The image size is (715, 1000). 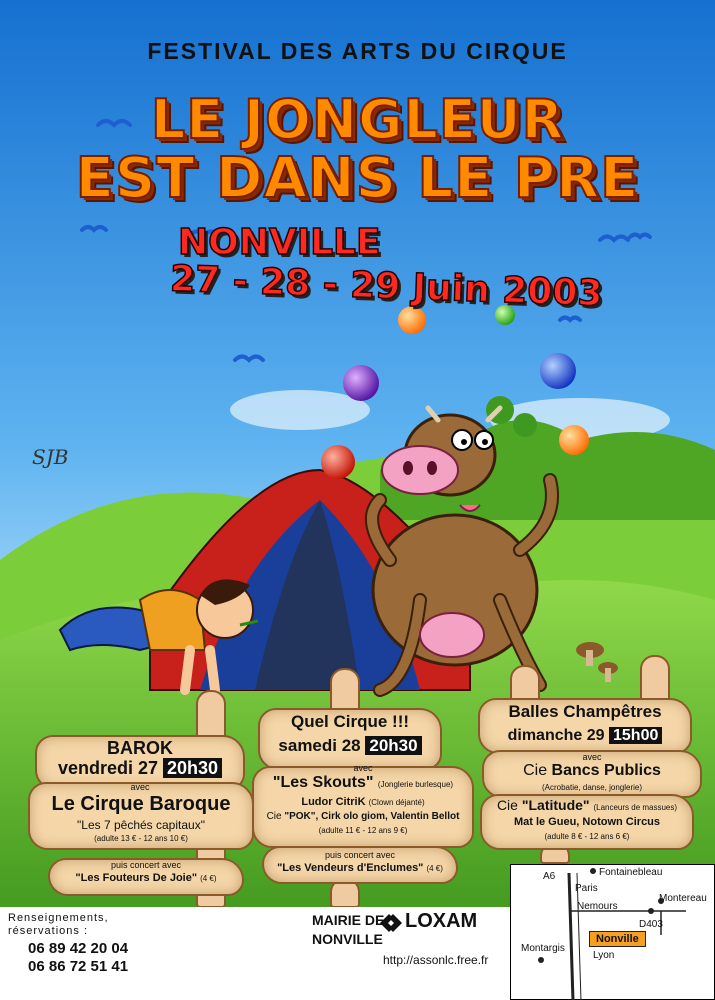 What do you see at coordinates (415, 784) in the screenshot?
I see `sign2-act-note: (Jonglerie burlesque)` at bounding box center [415, 784].